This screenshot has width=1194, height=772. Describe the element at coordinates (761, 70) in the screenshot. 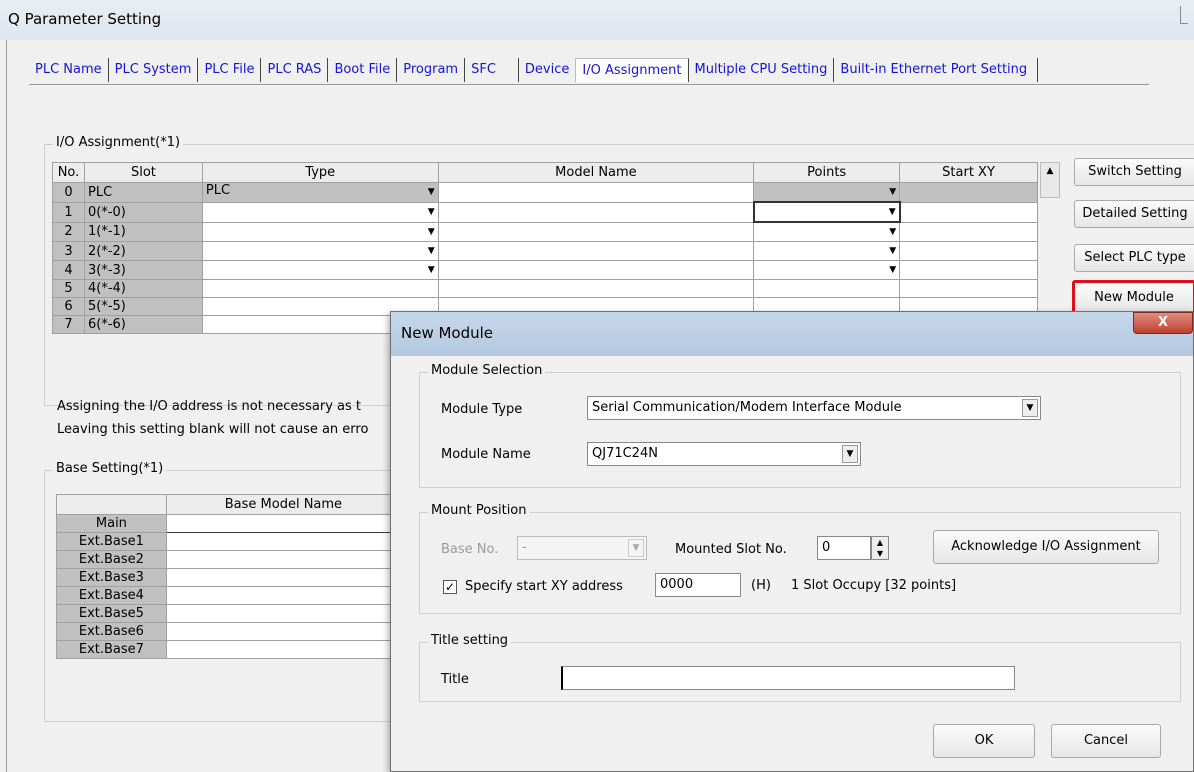

I see `tab-multiple-cpu: Multiple CPU Setting` at that location.